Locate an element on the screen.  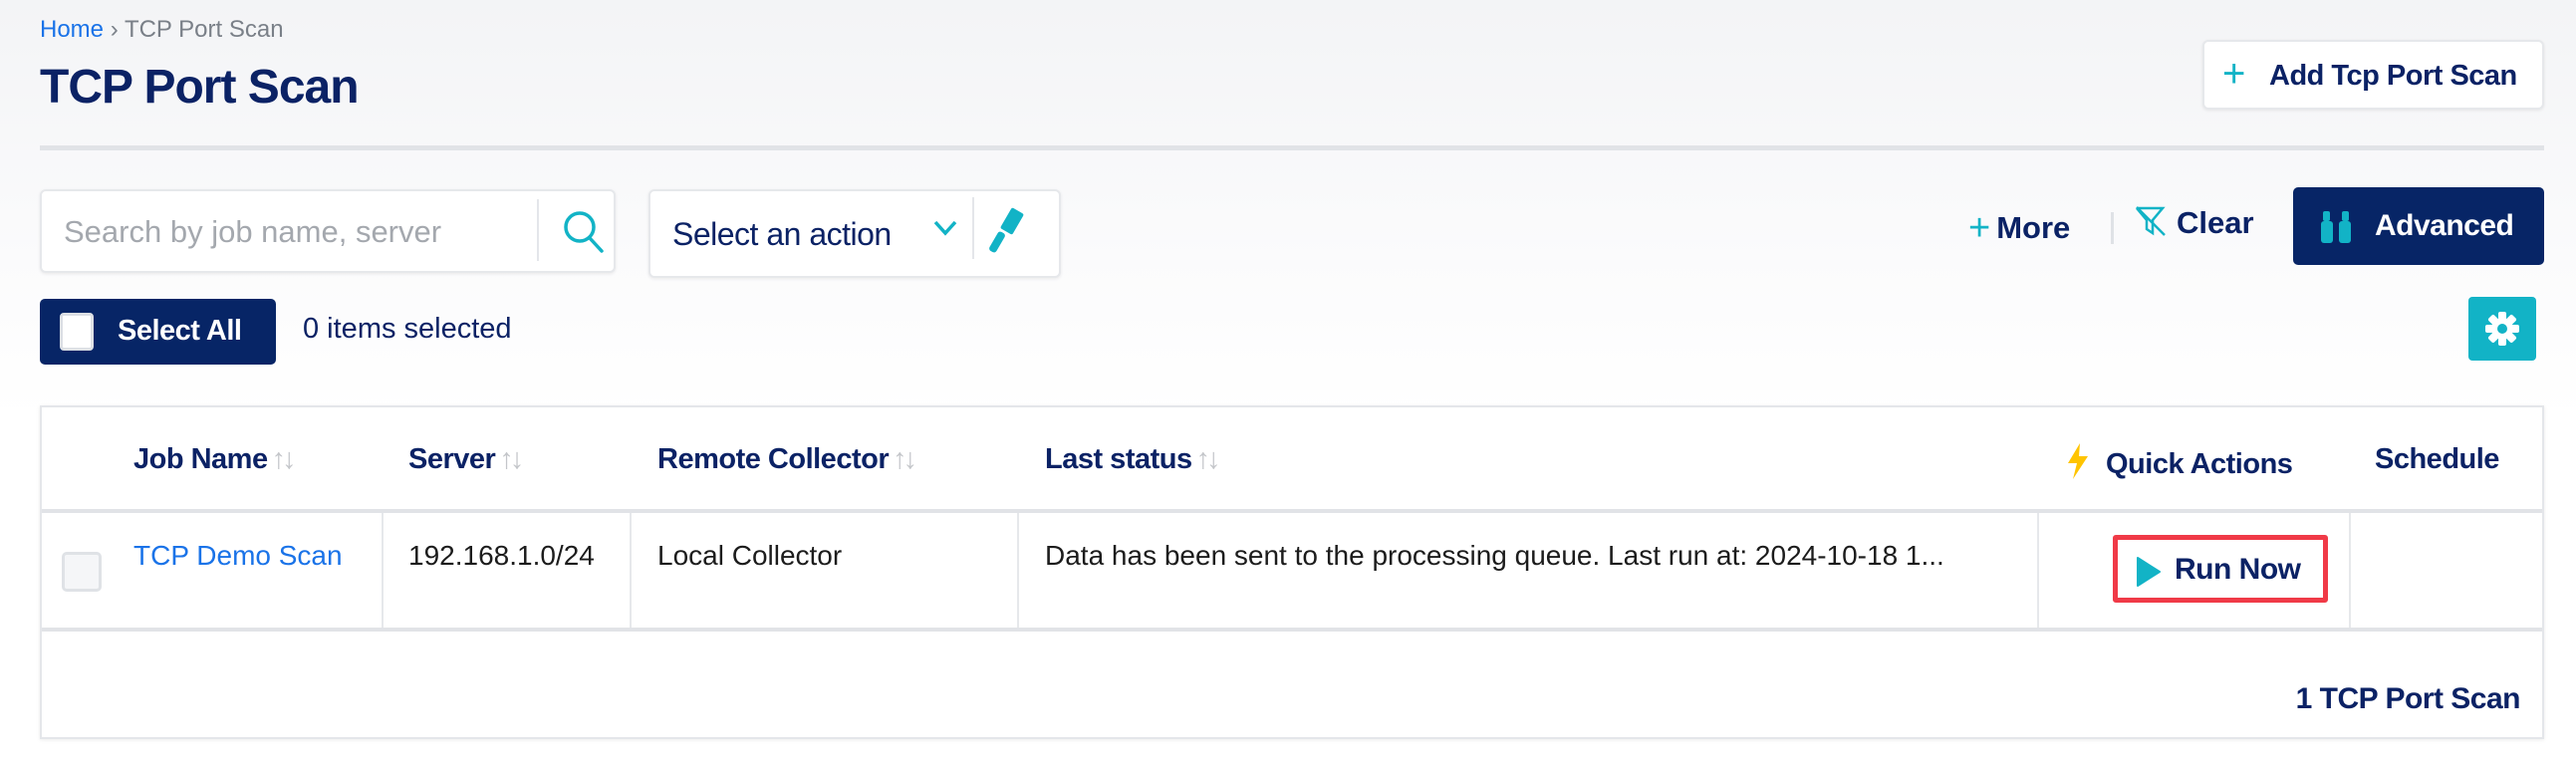
column-header-quick-actions: Quick Actions is located at coordinates (2179, 462).